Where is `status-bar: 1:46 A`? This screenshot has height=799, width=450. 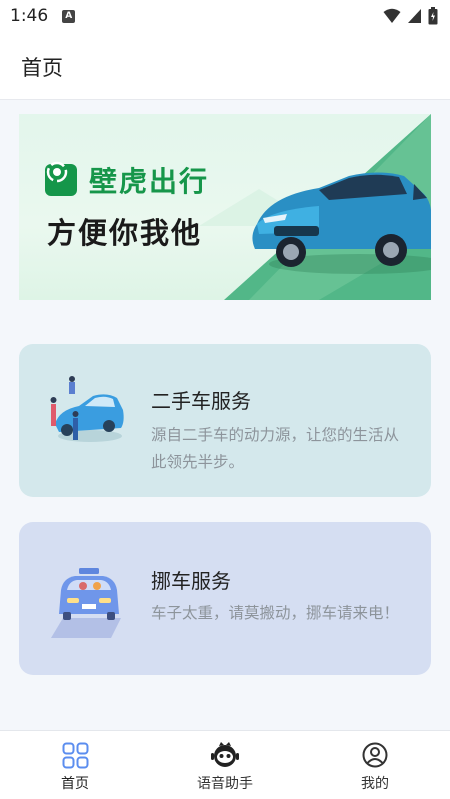 status-bar: 1:46 A is located at coordinates (225, 16).